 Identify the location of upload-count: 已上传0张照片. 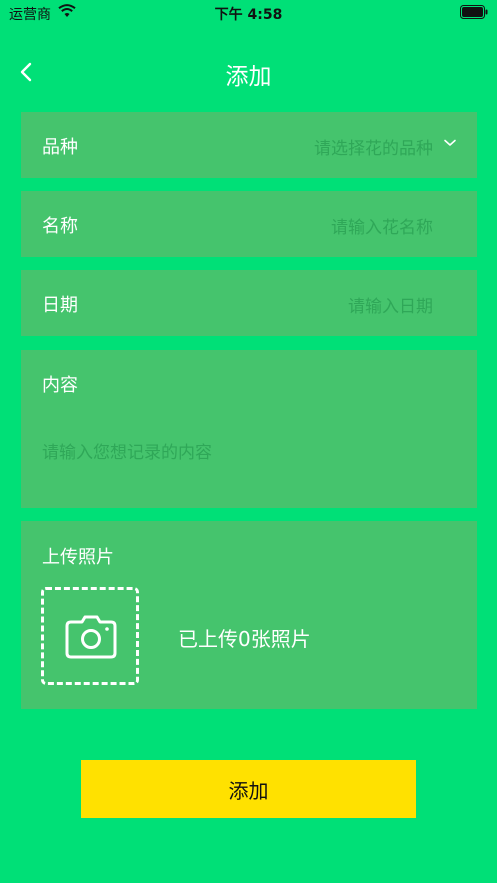
(244, 639).